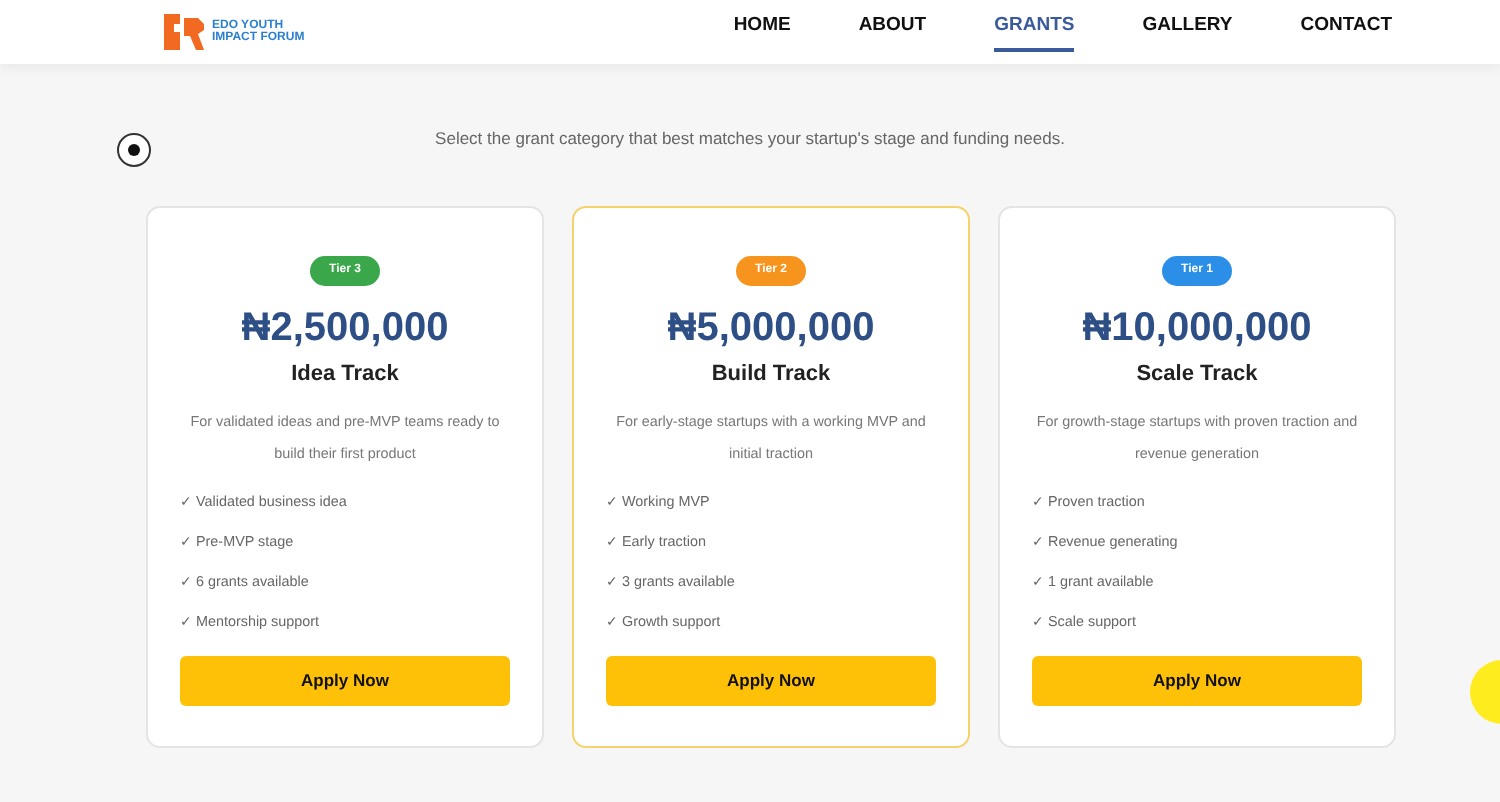  What do you see at coordinates (134, 150) in the screenshot?
I see `radio-icon` at bounding box center [134, 150].